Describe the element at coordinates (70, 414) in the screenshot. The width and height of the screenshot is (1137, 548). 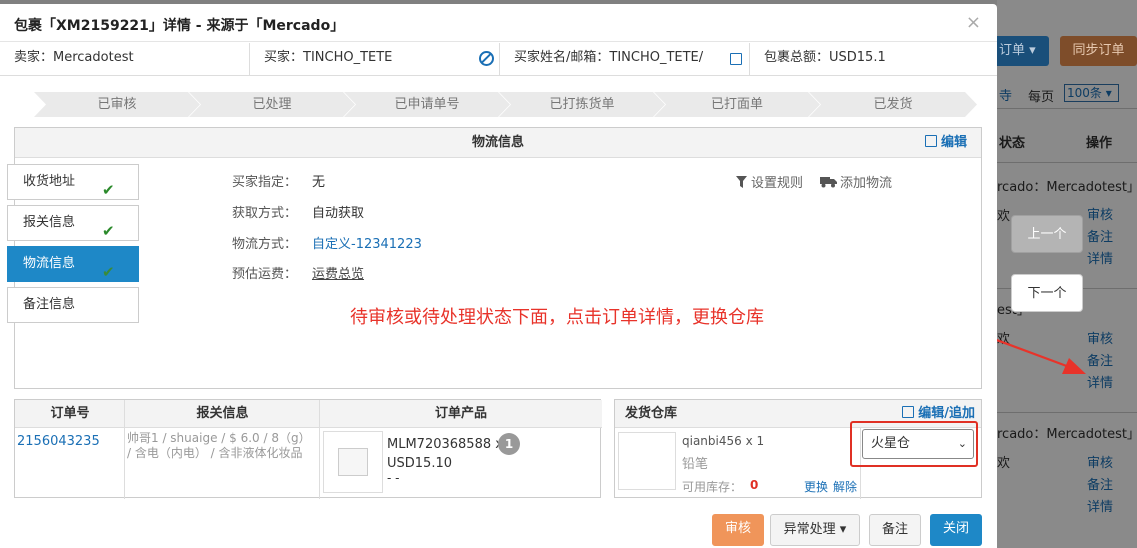
I see `order-no-header: 订单号` at that location.